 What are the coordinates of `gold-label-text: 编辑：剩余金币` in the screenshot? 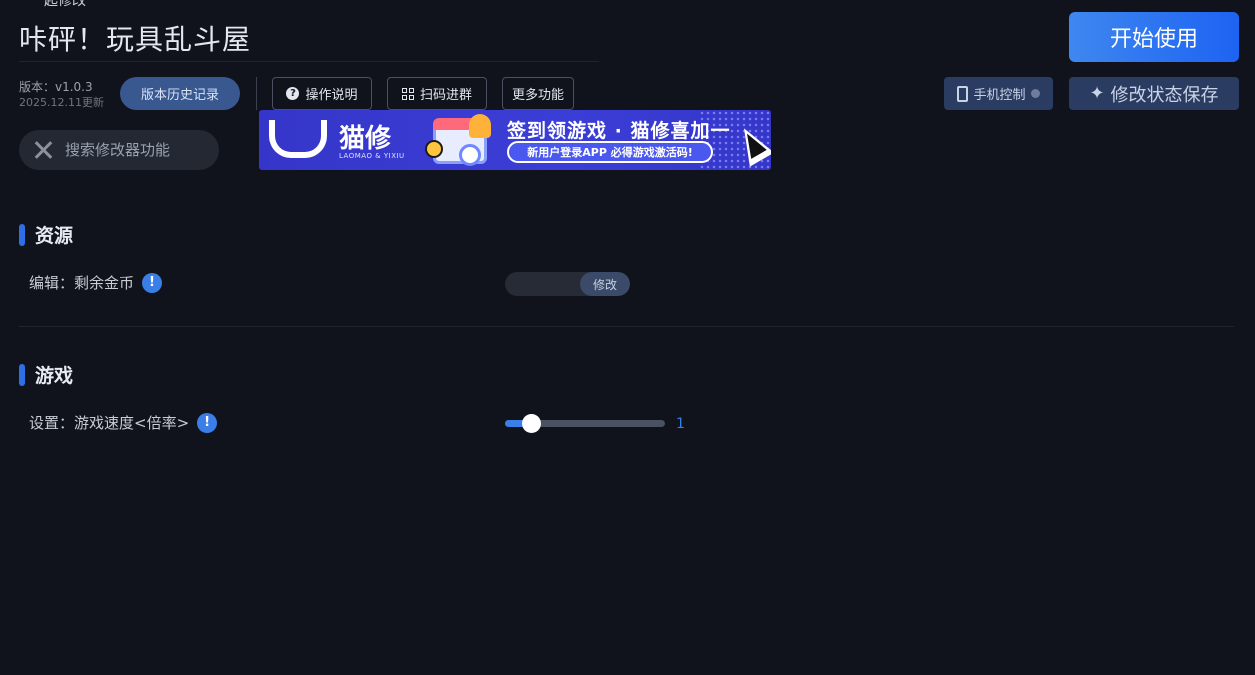 It's located at (82, 283).